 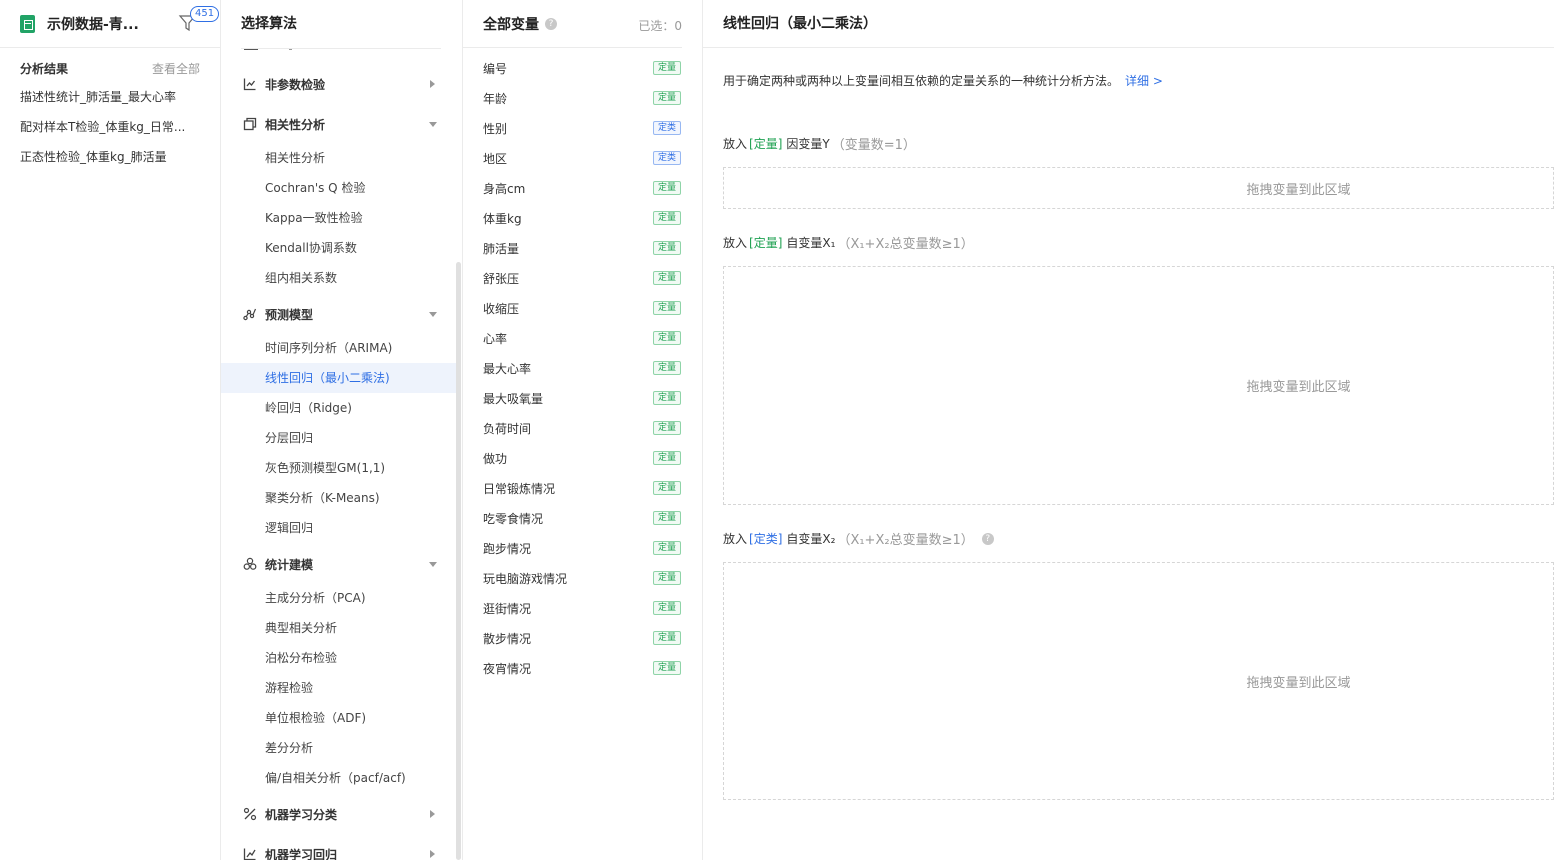 What do you see at coordinates (433, 314) in the screenshot?
I see `chevron-down-icon` at bounding box center [433, 314].